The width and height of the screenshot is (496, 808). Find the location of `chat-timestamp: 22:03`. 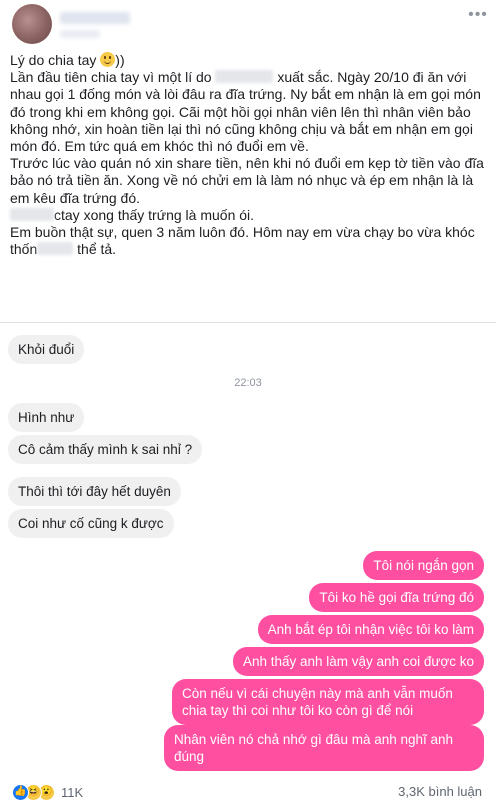

chat-timestamp: 22:03 is located at coordinates (248, 383).